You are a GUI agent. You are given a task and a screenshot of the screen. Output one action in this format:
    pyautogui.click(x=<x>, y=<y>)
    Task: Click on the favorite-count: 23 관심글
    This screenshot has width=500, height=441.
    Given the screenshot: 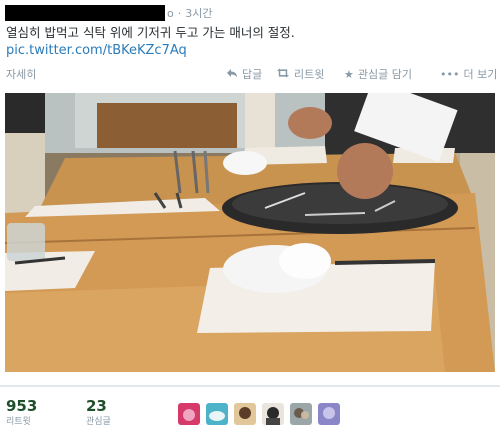 What is the action you would take?
    pyautogui.click(x=98, y=413)
    